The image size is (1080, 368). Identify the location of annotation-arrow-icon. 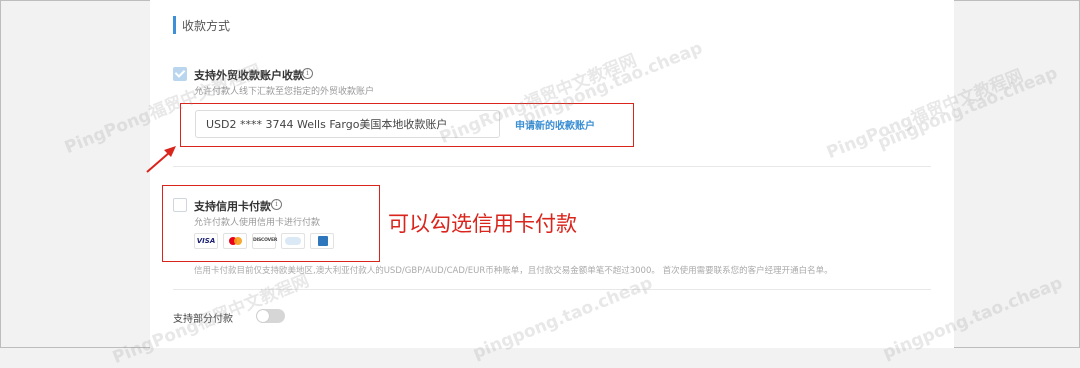
(161, 159).